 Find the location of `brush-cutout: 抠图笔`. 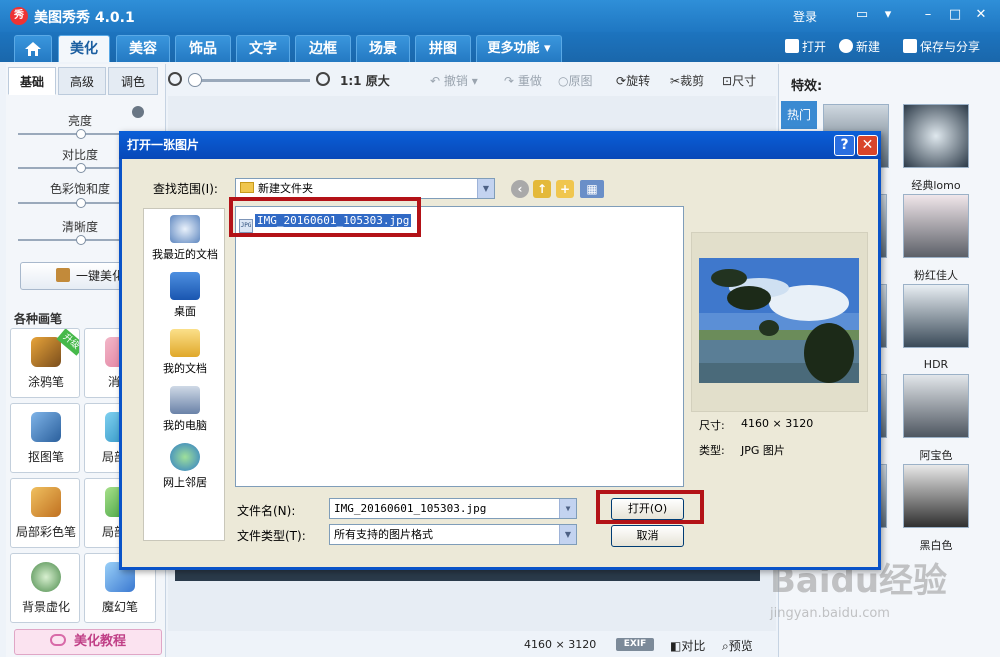

brush-cutout: 抠图笔 is located at coordinates (45, 438).